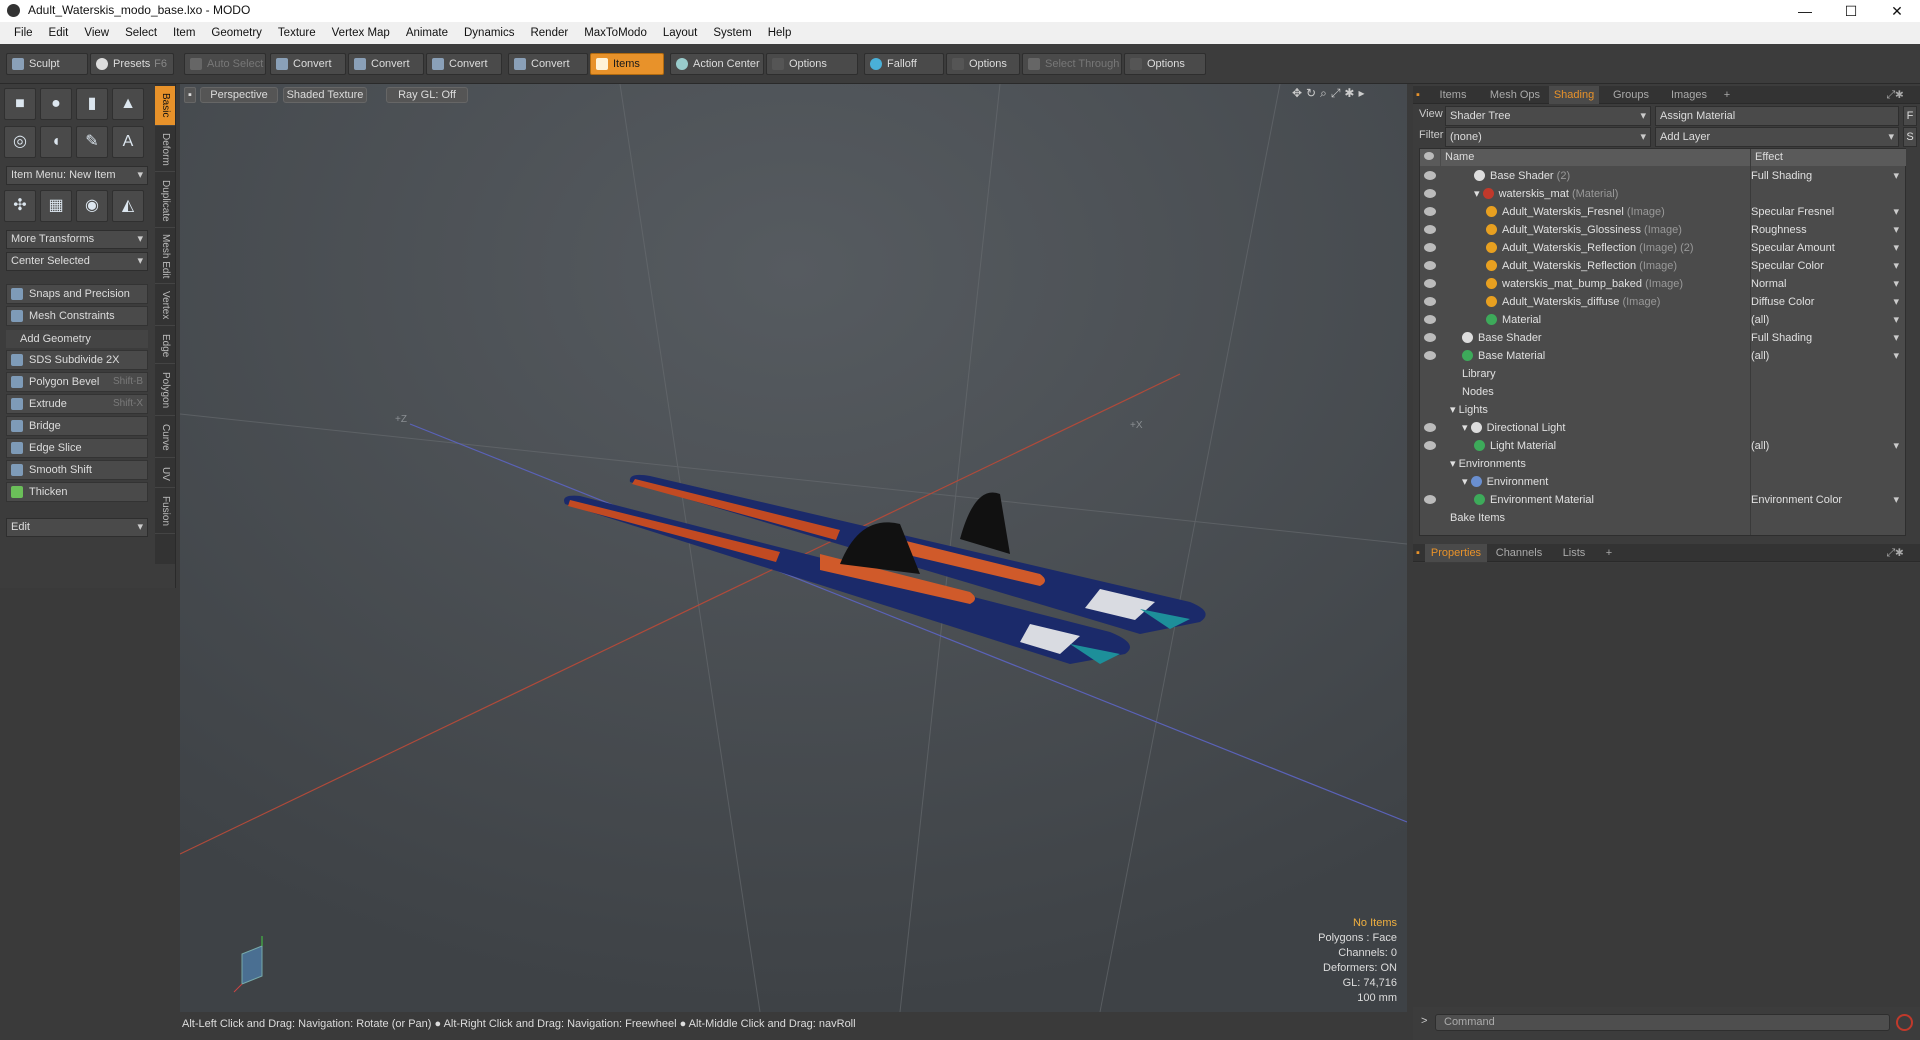 The width and height of the screenshot is (1920, 1040). Describe the element at coordinates (1330, 93) in the screenshot. I see `viewport-nav-icons: ✥↻⌕⤢✱▸` at that location.